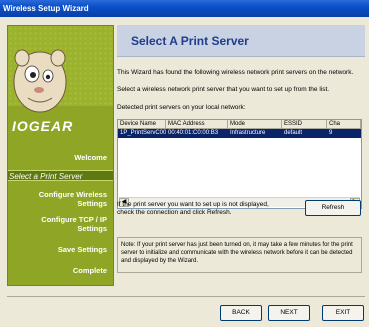 The height and width of the screenshot is (327, 369). I want to click on cell-mode: Infrastructure, so click(248, 133).